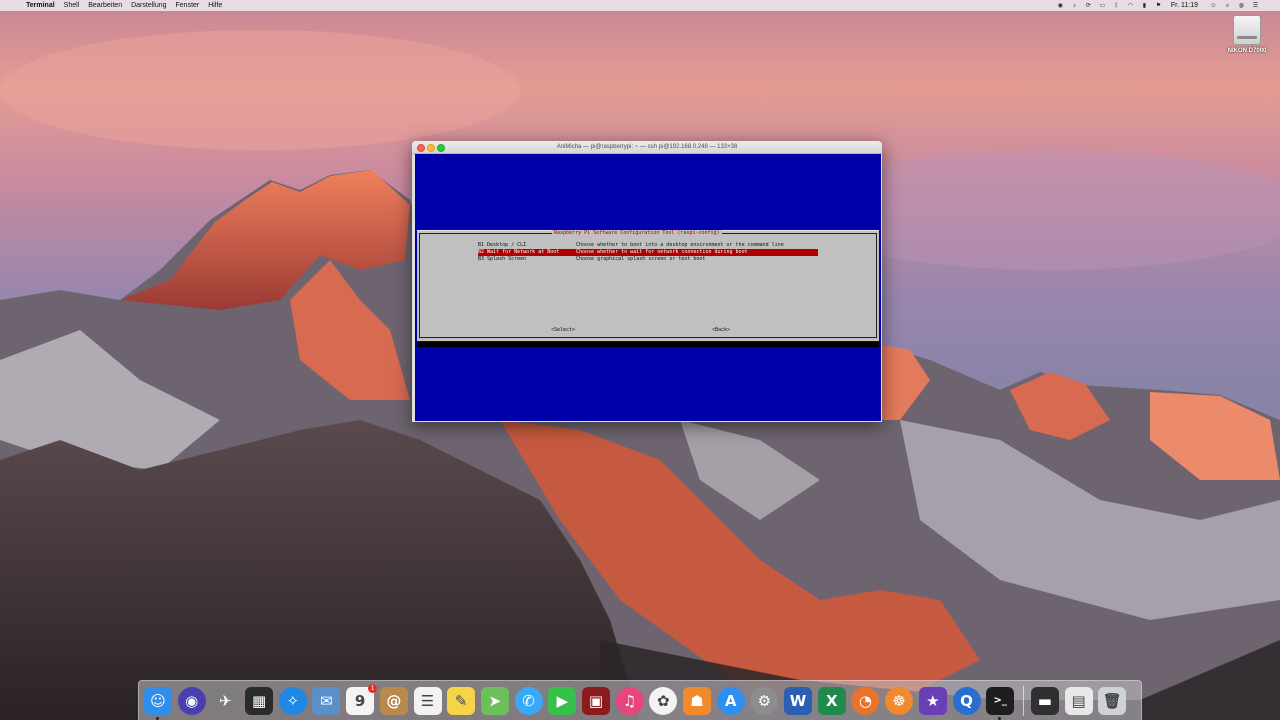 Image resolution: width=1280 pixels, height=720 pixels. Describe the element at coordinates (648, 344) in the screenshot. I see `dialog-shadow` at that location.